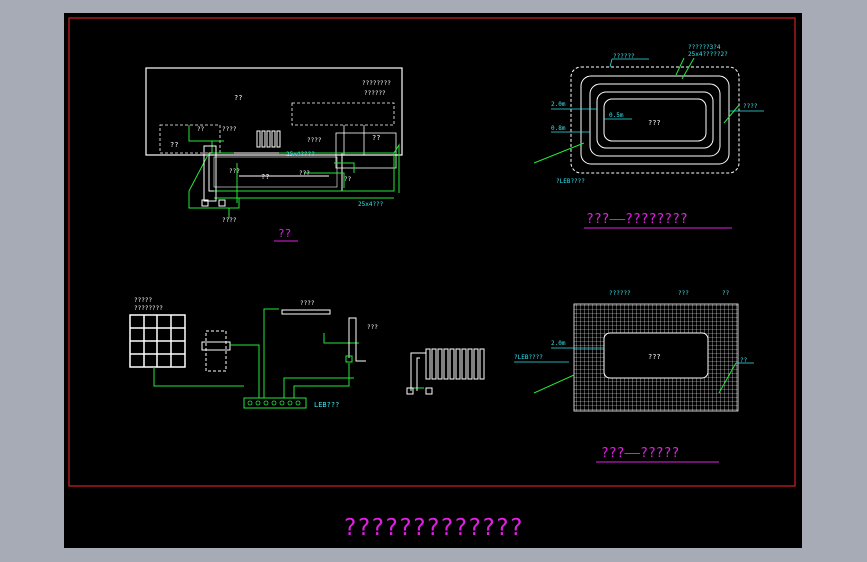 Image resolution: width=867 pixels, height=562 pixels. What do you see at coordinates (229, 220) in the screenshot?
I see `plan-label-pipe4: ????` at bounding box center [229, 220].